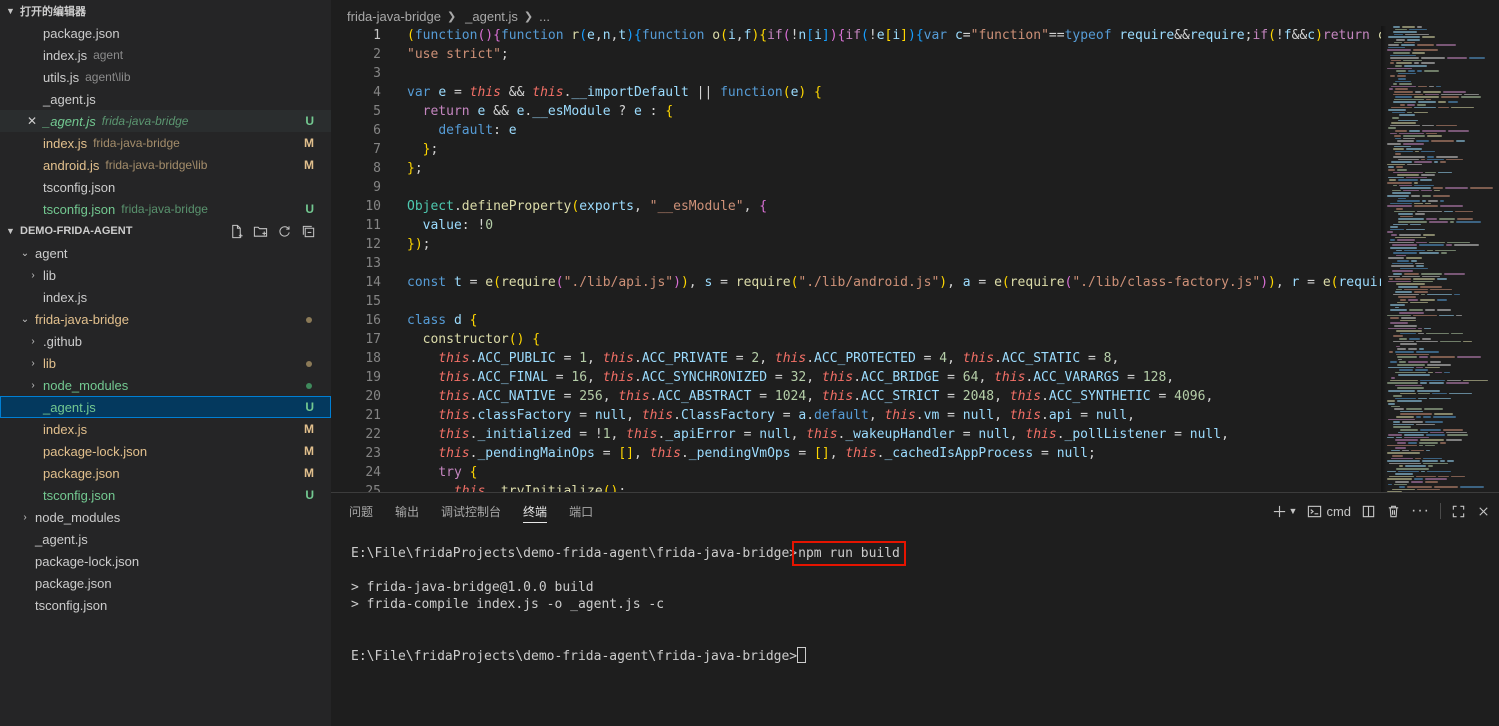  Describe the element at coordinates (165, 297) in the screenshot. I see `explorer-file: index.js` at that location.